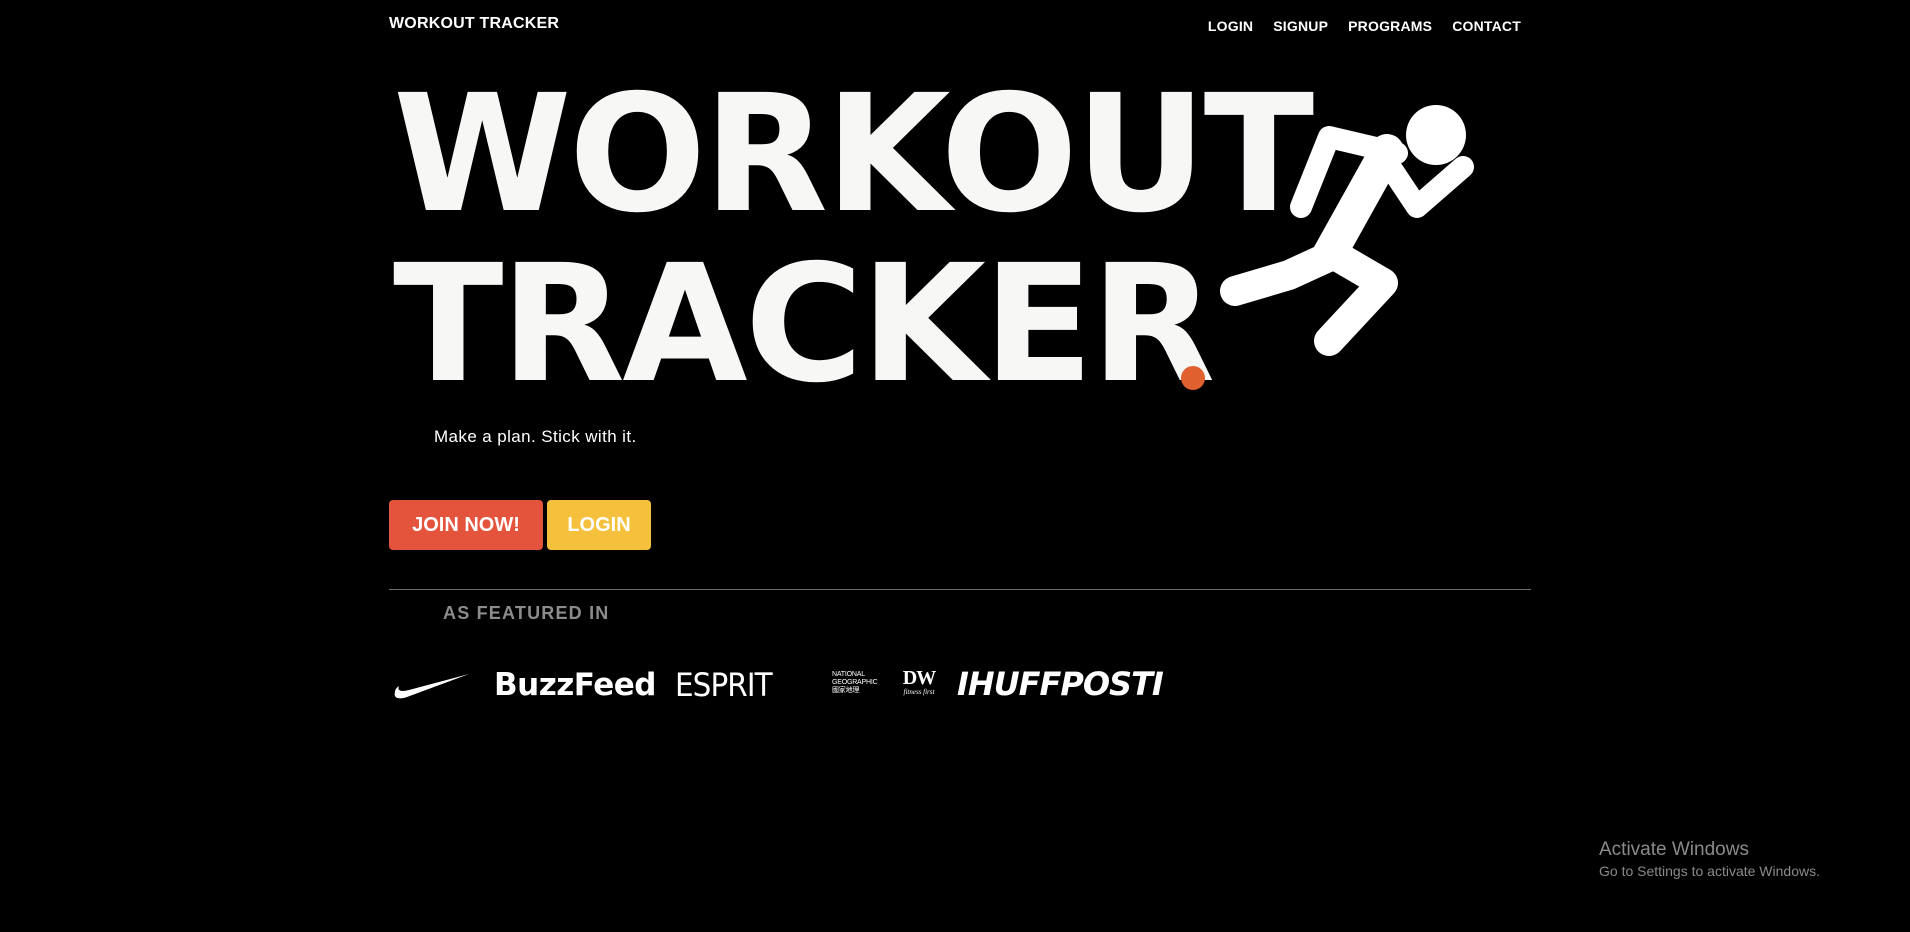 Image resolution: width=1910 pixels, height=932 pixels. I want to click on join-now-button: JOIN NOW!, so click(466, 525).